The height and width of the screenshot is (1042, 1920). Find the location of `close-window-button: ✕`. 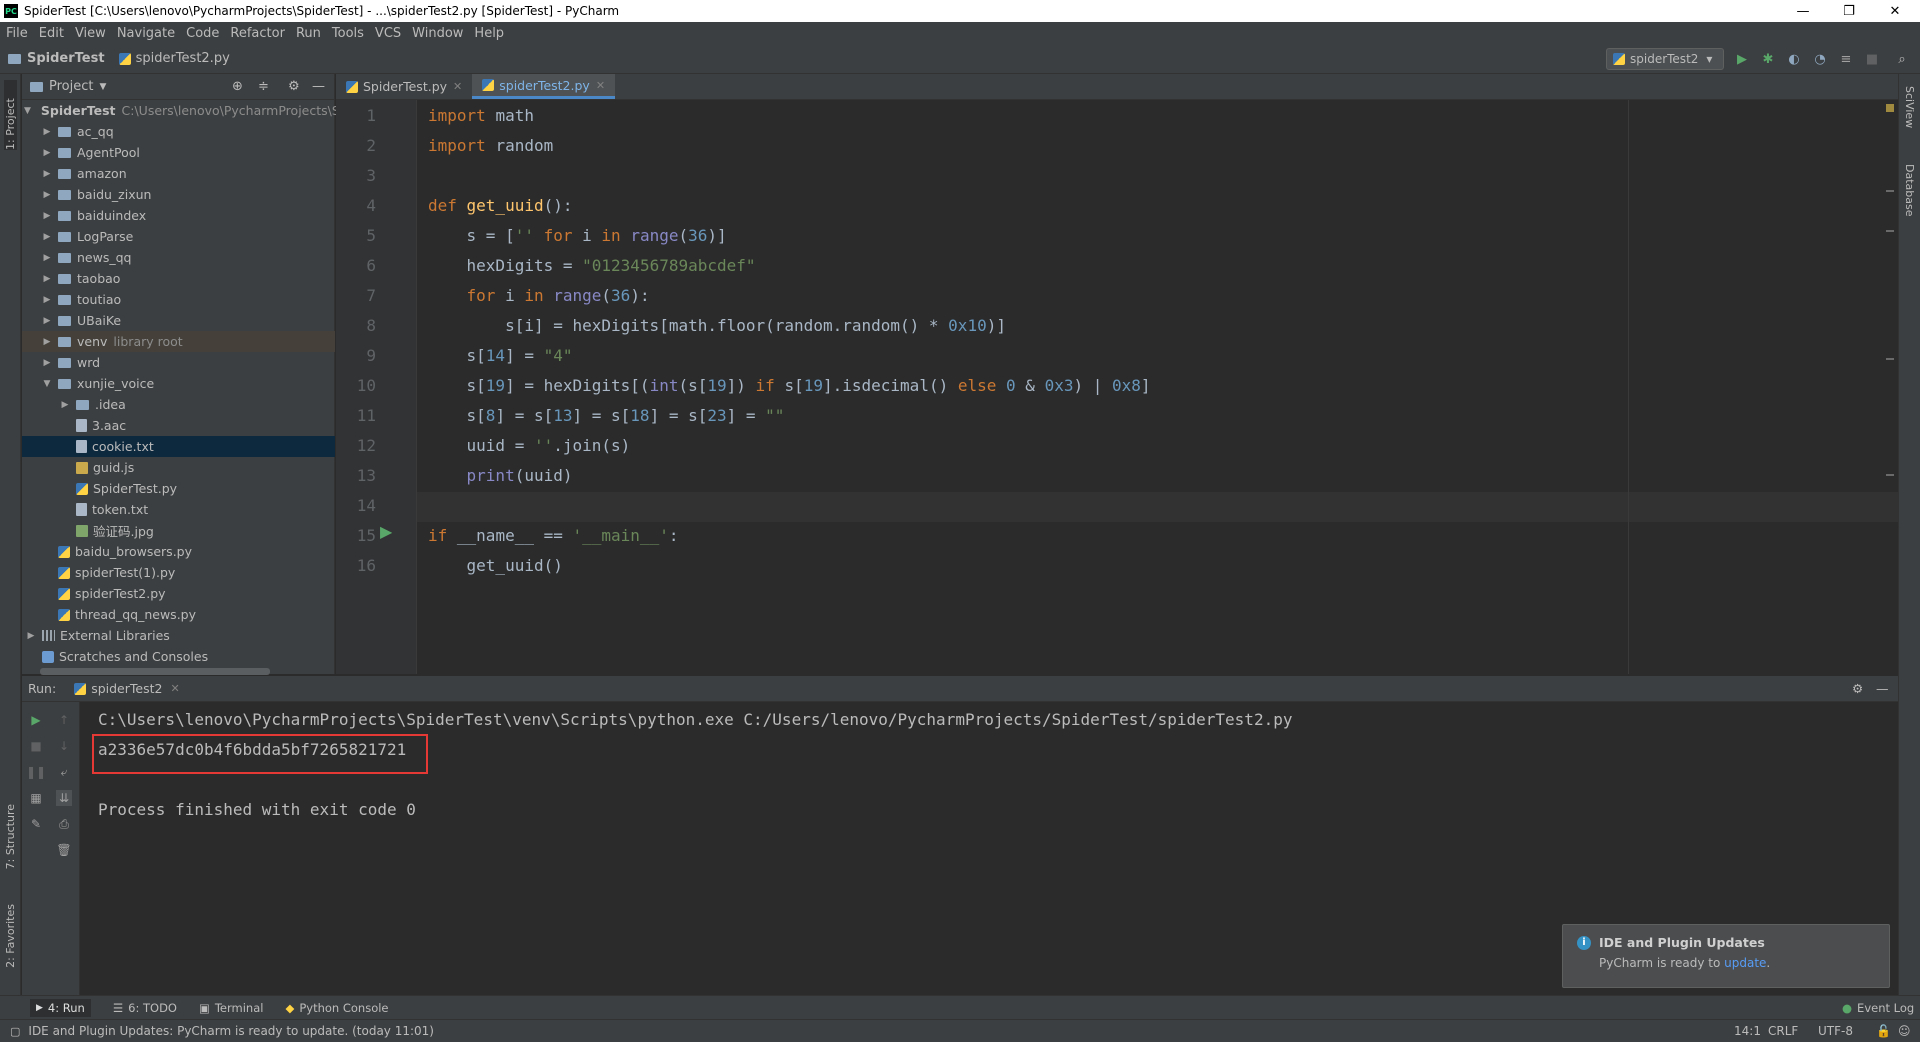

close-window-button: ✕ is located at coordinates (1895, 11).